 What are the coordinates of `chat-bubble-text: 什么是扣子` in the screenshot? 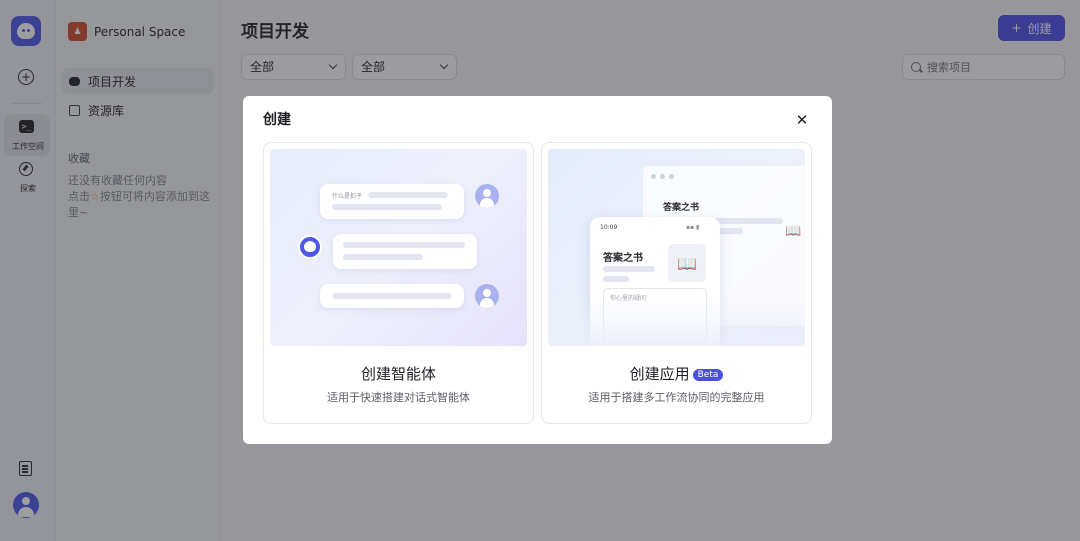 It's located at (347, 196).